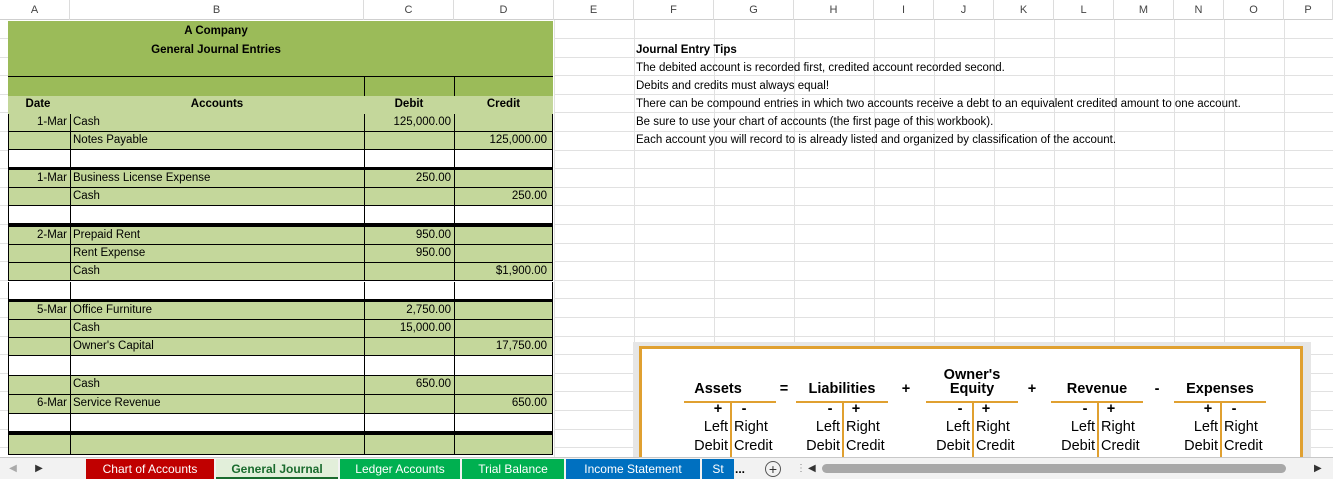  Describe the element at coordinates (277, 469) in the screenshot. I see `sheet-tab: General Journal` at that location.